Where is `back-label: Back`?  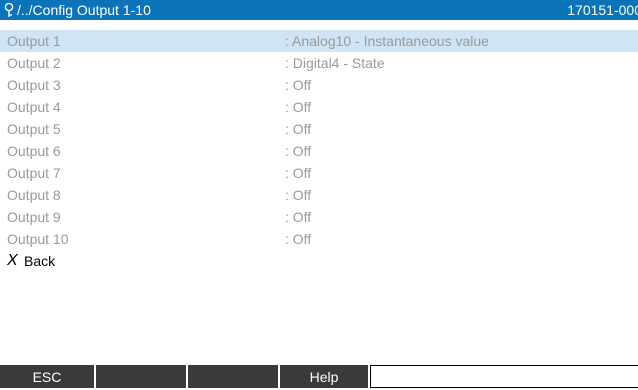
back-label: Back is located at coordinates (40, 261).